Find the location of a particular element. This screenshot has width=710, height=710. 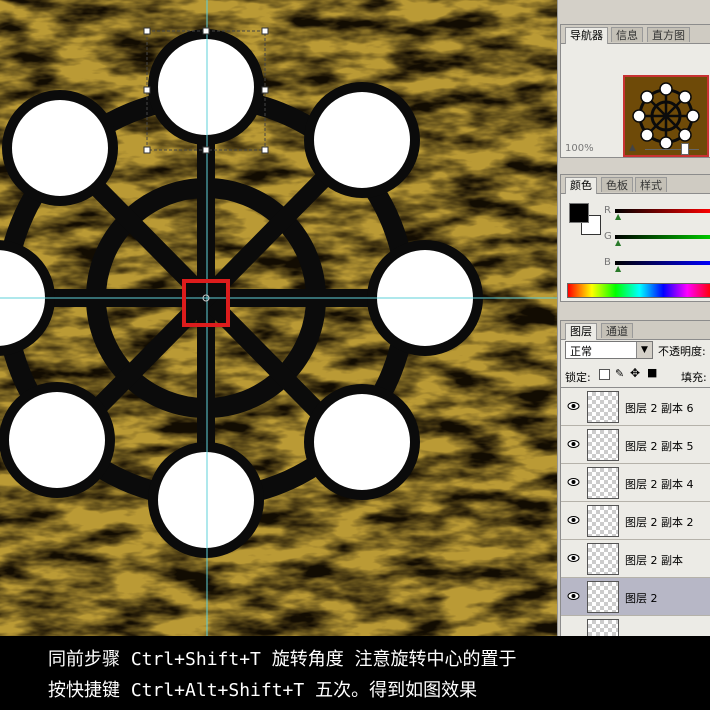

layer-name: 图层 2 副本 6 is located at coordinates (659, 408).